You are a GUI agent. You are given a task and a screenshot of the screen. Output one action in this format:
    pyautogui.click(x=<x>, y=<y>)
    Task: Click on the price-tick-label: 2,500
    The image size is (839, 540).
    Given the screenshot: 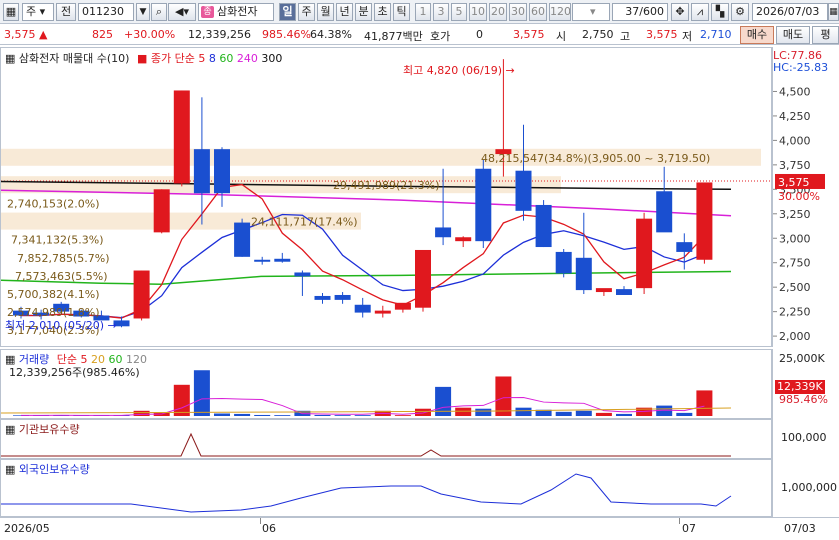 What is the action you would take?
    pyautogui.click(x=795, y=287)
    